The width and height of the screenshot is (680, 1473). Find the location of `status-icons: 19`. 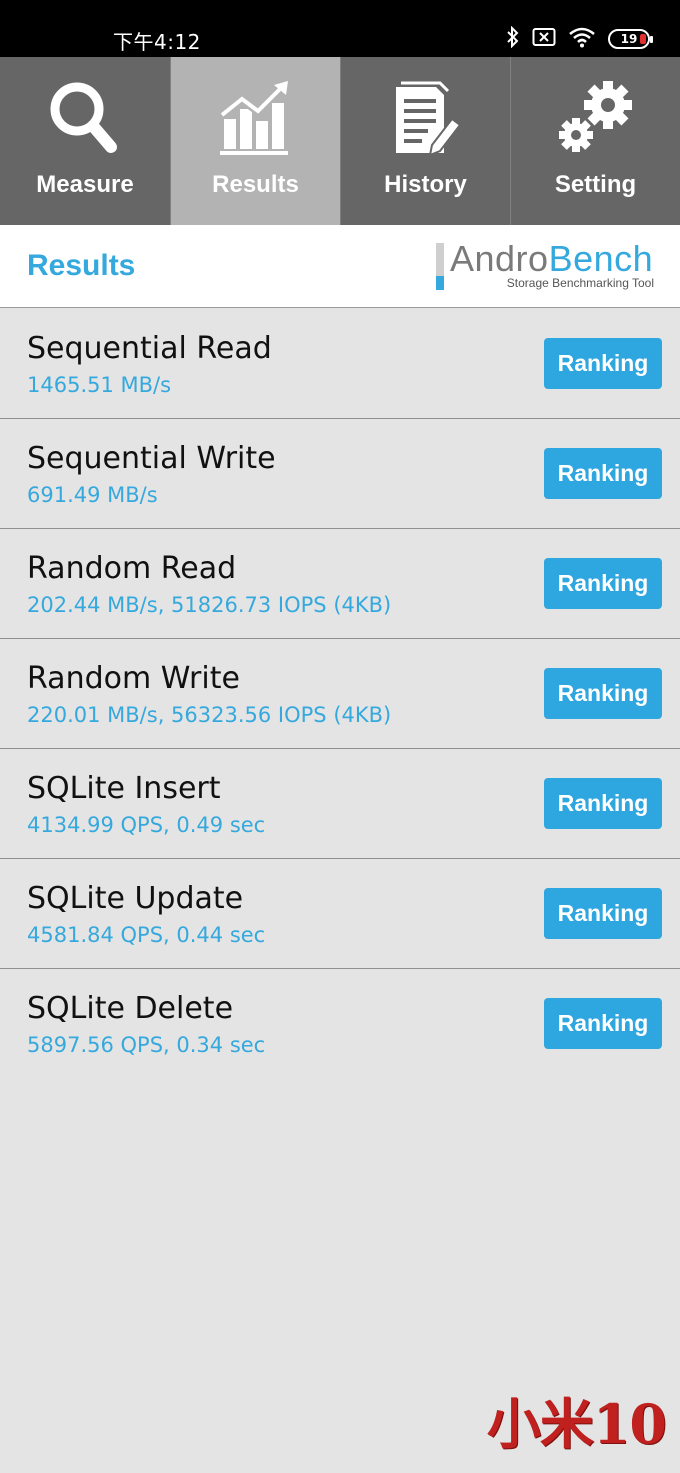

status-icons: 19 is located at coordinates (579, 38).